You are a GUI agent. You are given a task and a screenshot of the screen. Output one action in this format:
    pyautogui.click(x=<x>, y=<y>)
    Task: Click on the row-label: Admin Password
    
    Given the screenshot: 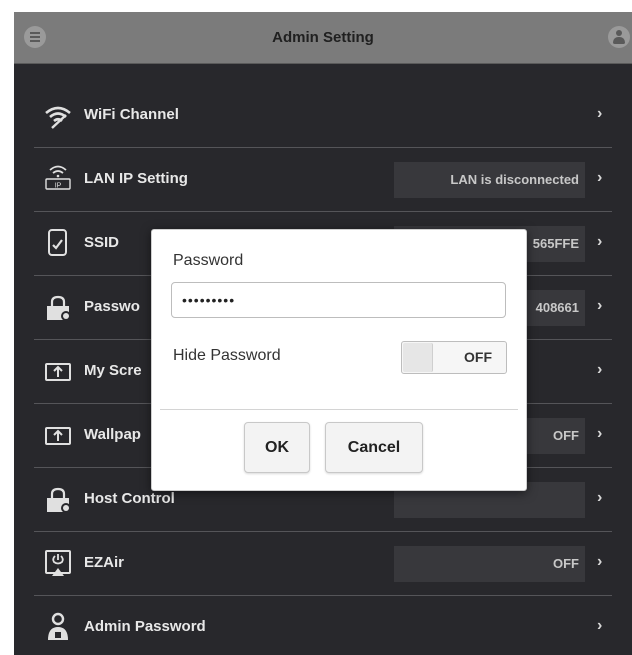 What is the action you would take?
    pyautogui.click(x=145, y=626)
    